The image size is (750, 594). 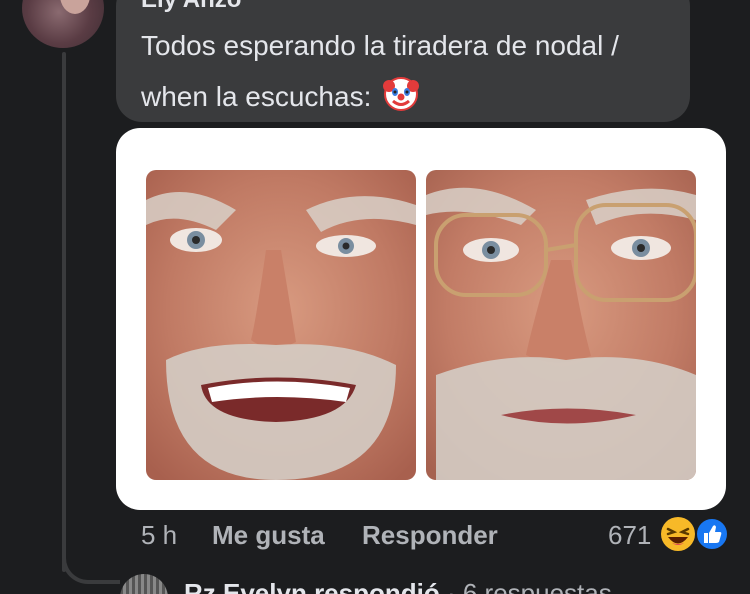 What do you see at coordinates (629, 535) in the screenshot?
I see `reaction-count: 671` at bounding box center [629, 535].